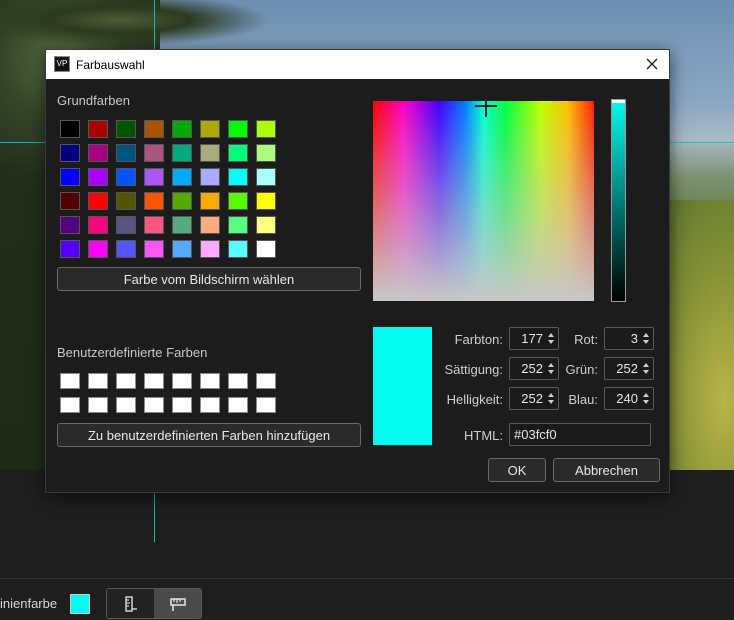  I want to click on blue-value: 240, so click(623, 398).